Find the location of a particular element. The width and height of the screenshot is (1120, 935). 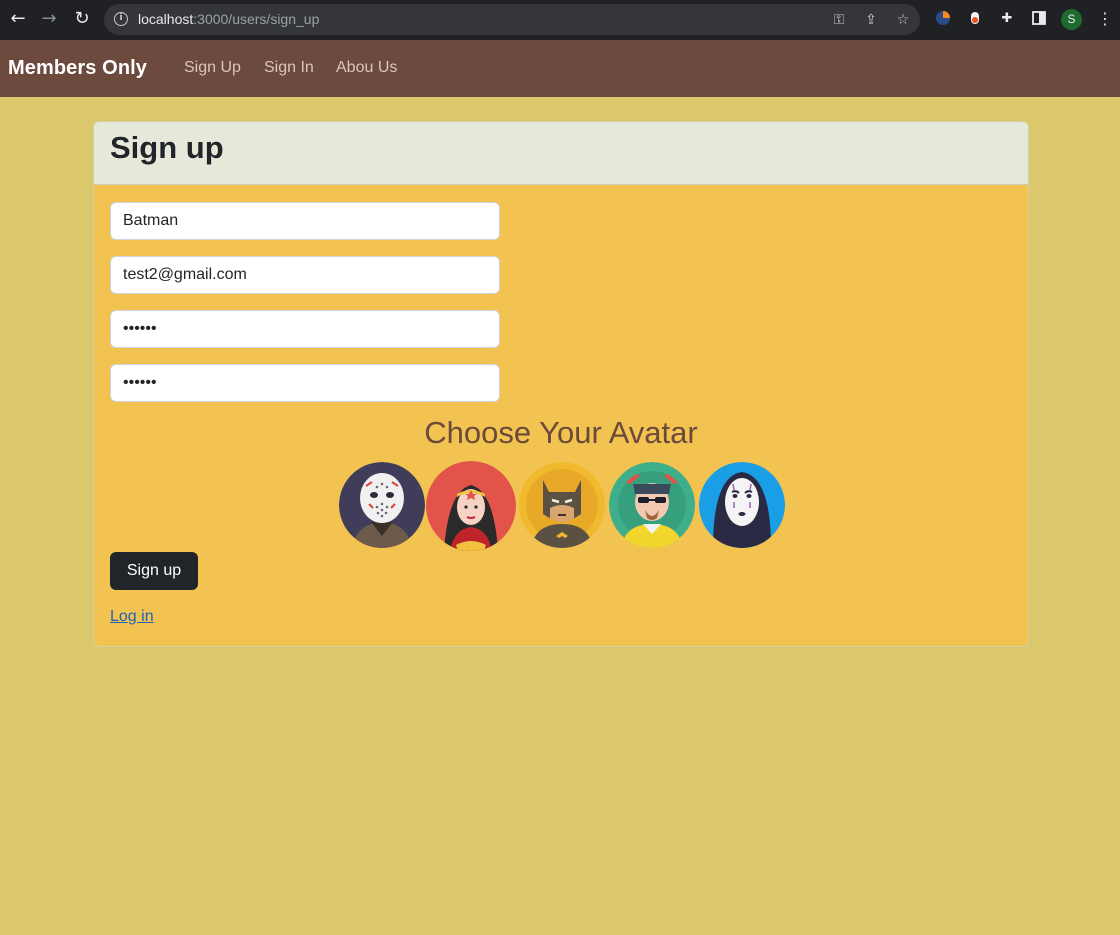

avatar-option-jason is located at coordinates (382, 505).